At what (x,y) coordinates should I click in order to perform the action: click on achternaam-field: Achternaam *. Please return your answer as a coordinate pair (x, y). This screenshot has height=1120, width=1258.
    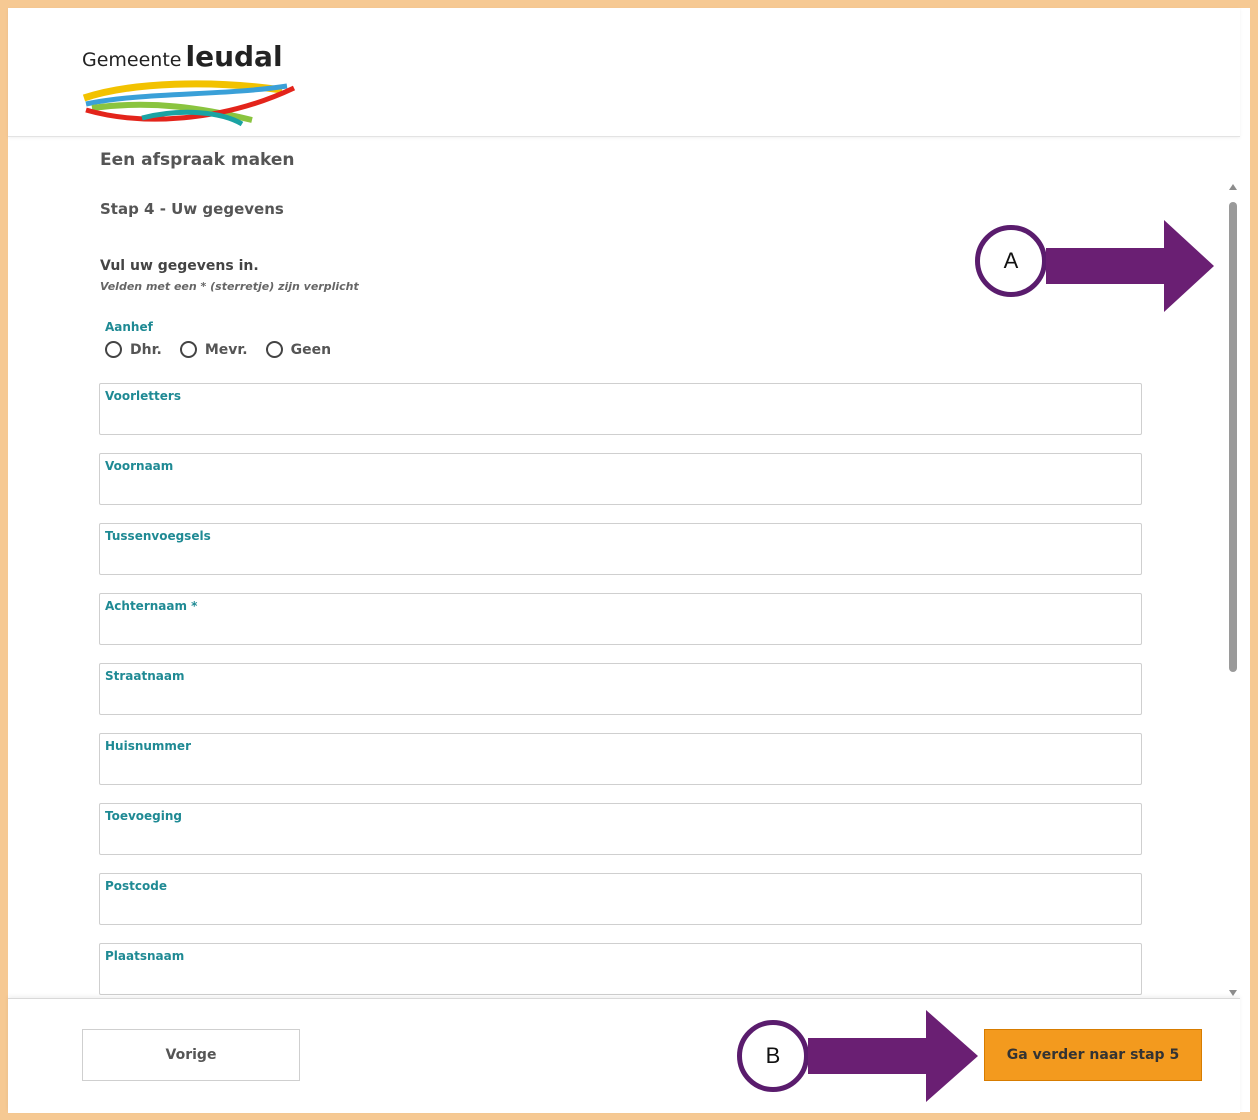
    Looking at the image, I should click on (620, 619).